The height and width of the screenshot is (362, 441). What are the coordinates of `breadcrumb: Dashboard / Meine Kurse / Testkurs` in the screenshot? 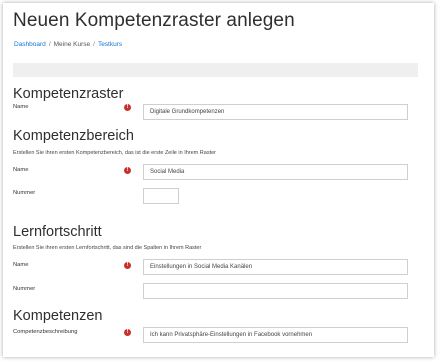 It's located at (68, 44).